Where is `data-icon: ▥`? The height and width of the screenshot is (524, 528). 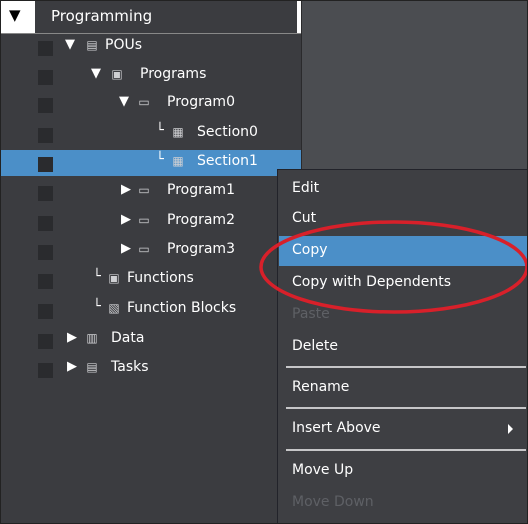
data-icon: ▥ is located at coordinates (92, 338).